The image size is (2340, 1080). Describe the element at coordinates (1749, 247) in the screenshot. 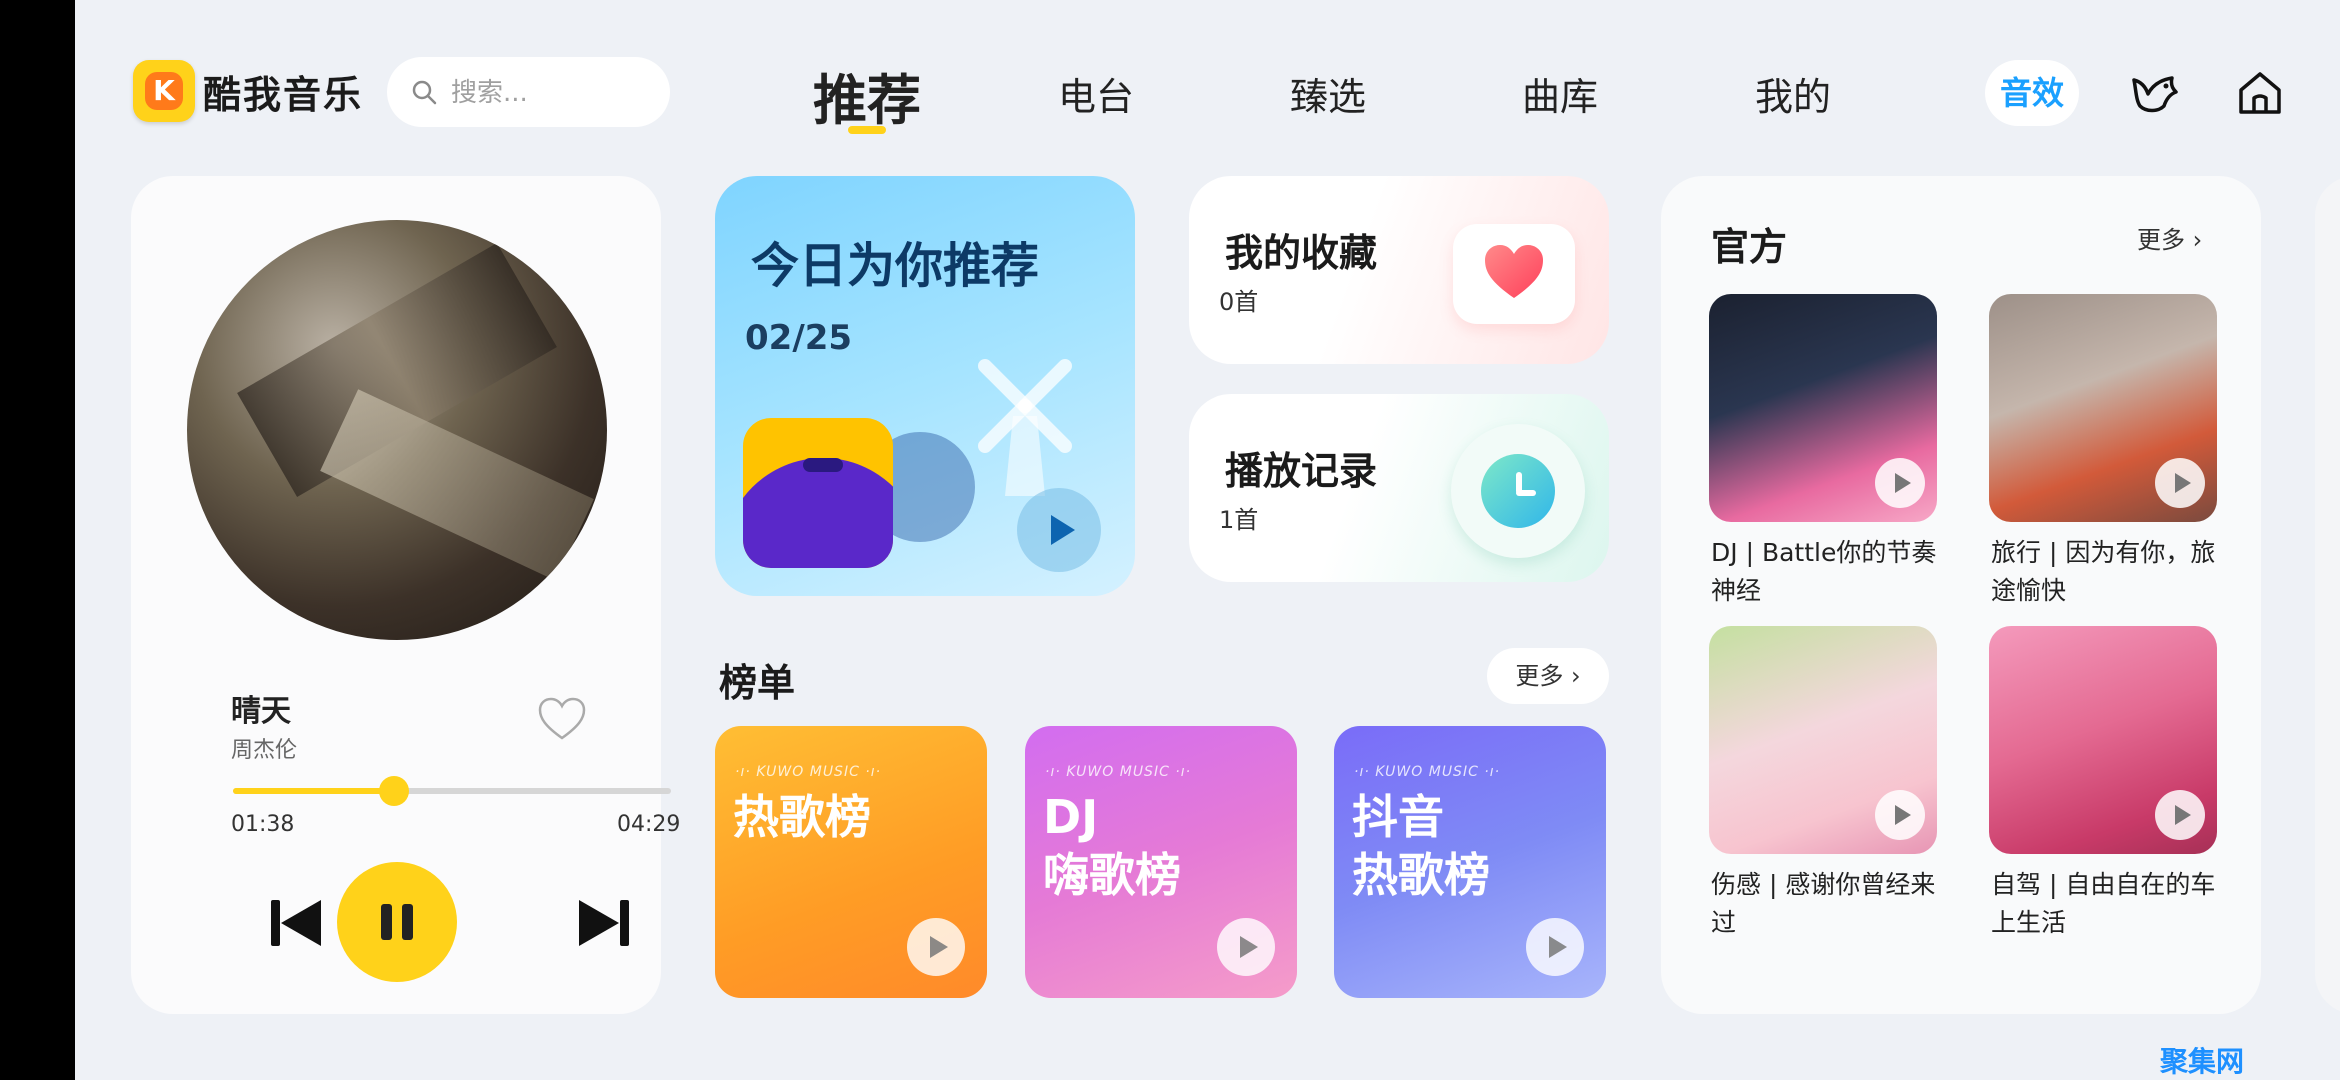

I see `official-section-title: 官方` at that location.